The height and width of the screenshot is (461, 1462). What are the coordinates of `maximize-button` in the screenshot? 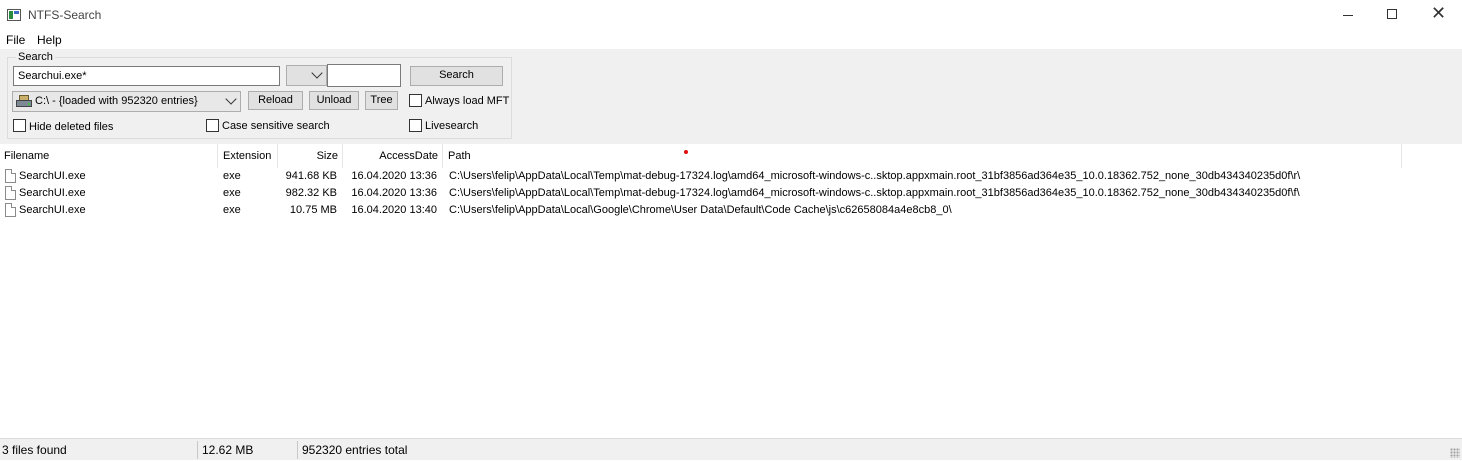 It's located at (1392, 15).